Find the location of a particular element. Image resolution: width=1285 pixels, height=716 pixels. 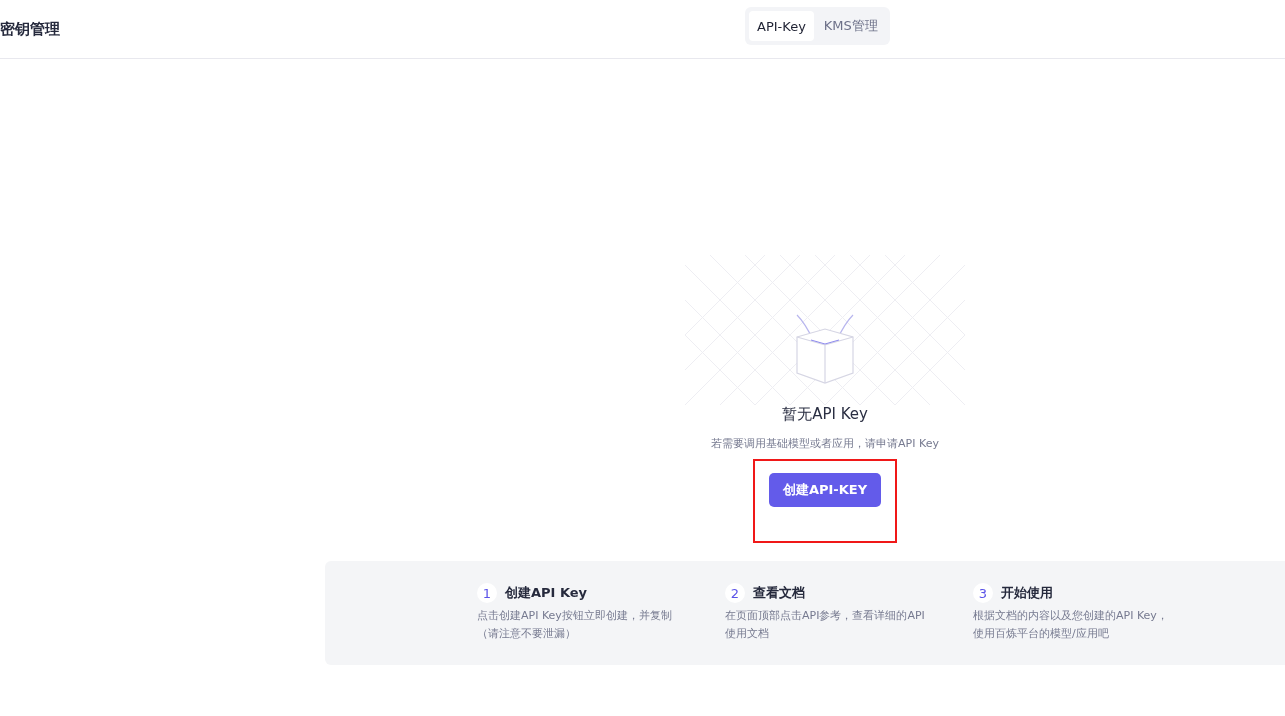

step-description: 点击创建API Key按钮立即创建，并复制（请注意不要泄漏） is located at coordinates (575, 625).